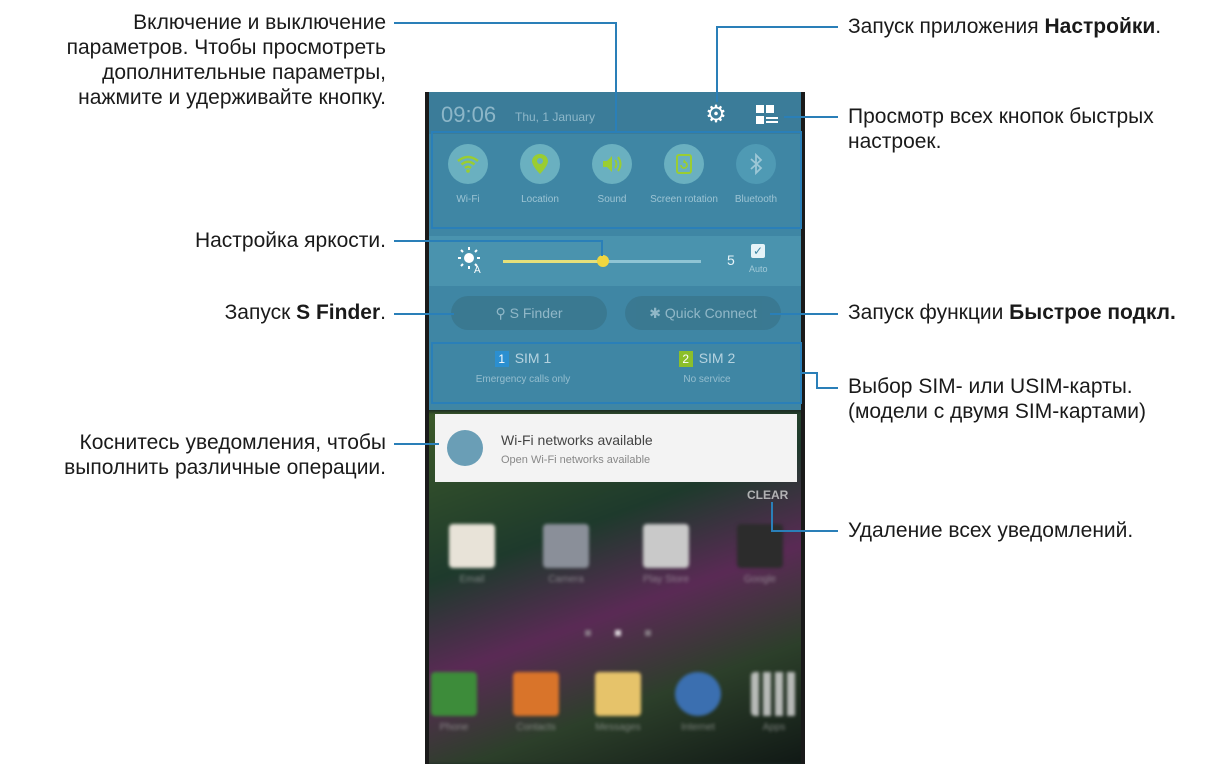 This screenshot has width=1225, height=764. Describe the element at coordinates (338, 312) in the screenshot. I see `callout-s-finder-bold: S Finder` at that location.